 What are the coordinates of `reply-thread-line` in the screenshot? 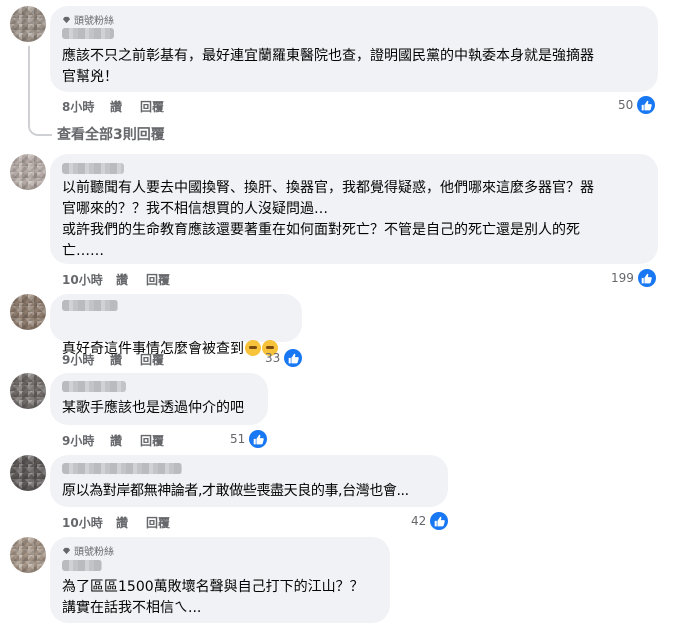 It's located at (40, 91).